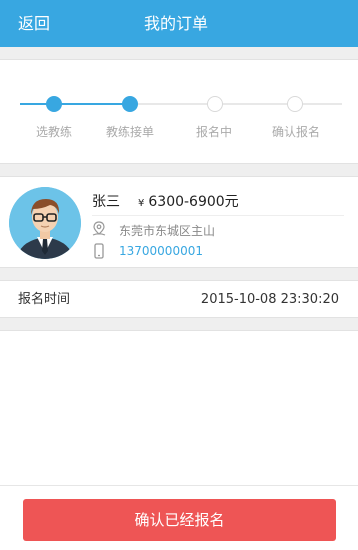  What do you see at coordinates (99, 229) in the screenshot?
I see `location-pin-icon` at bounding box center [99, 229].